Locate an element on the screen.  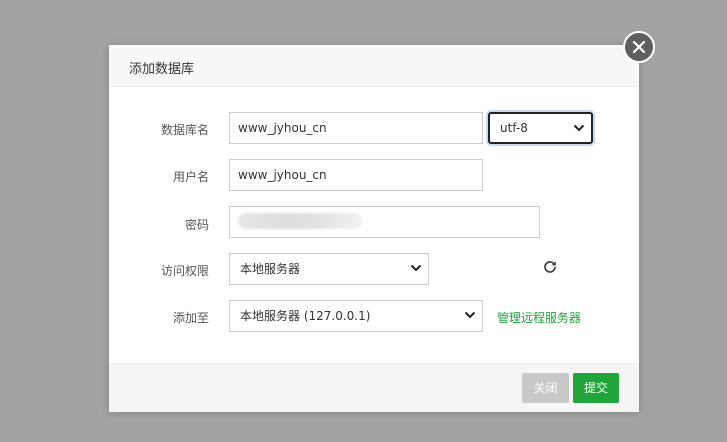
dialog-title: 添加数据库 is located at coordinates (162, 69).